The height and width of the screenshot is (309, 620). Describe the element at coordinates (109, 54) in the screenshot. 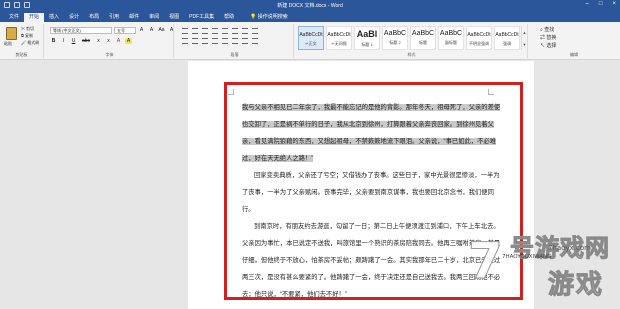

I see `font-group-label: 字体` at that location.